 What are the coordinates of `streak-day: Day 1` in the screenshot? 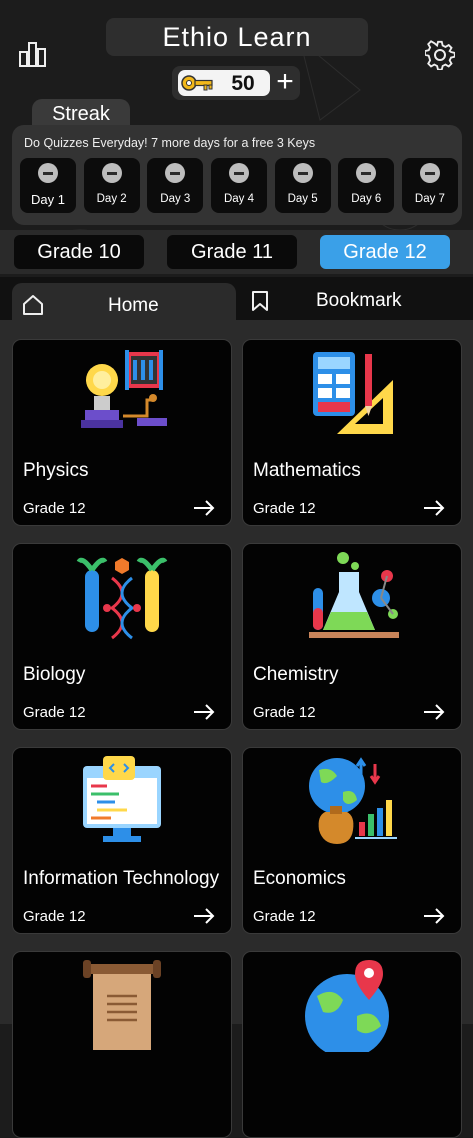 It's located at (48, 185).